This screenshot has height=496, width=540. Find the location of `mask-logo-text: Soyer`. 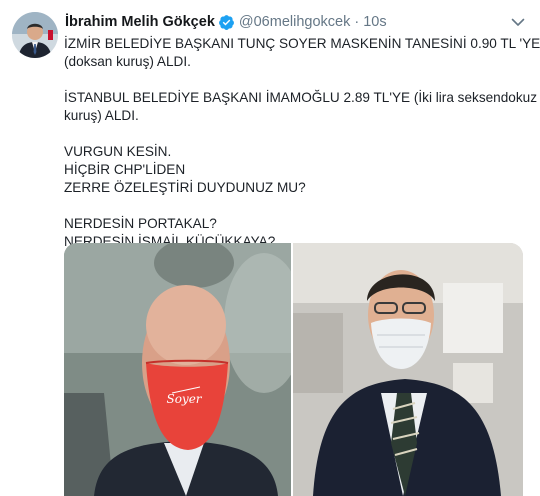

mask-logo-text: Soyer is located at coordinates (184, 399).